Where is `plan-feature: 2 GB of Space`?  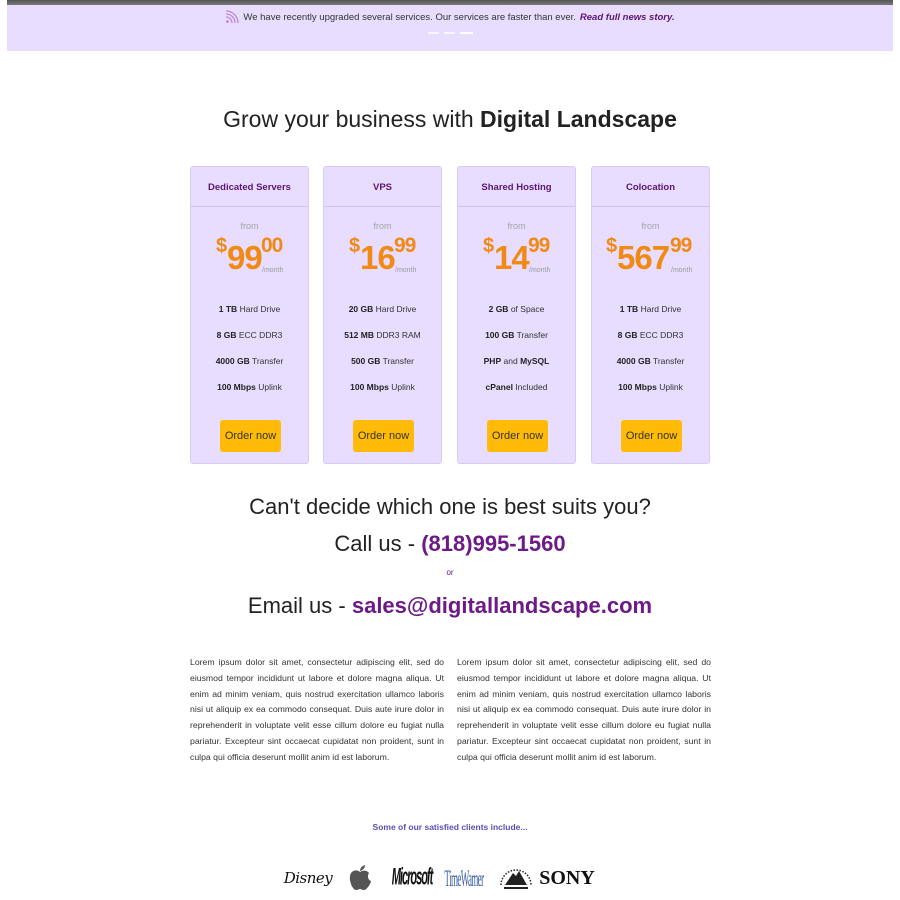 plan-feature: 2 GB of Space is located at coordinates (516, 309).